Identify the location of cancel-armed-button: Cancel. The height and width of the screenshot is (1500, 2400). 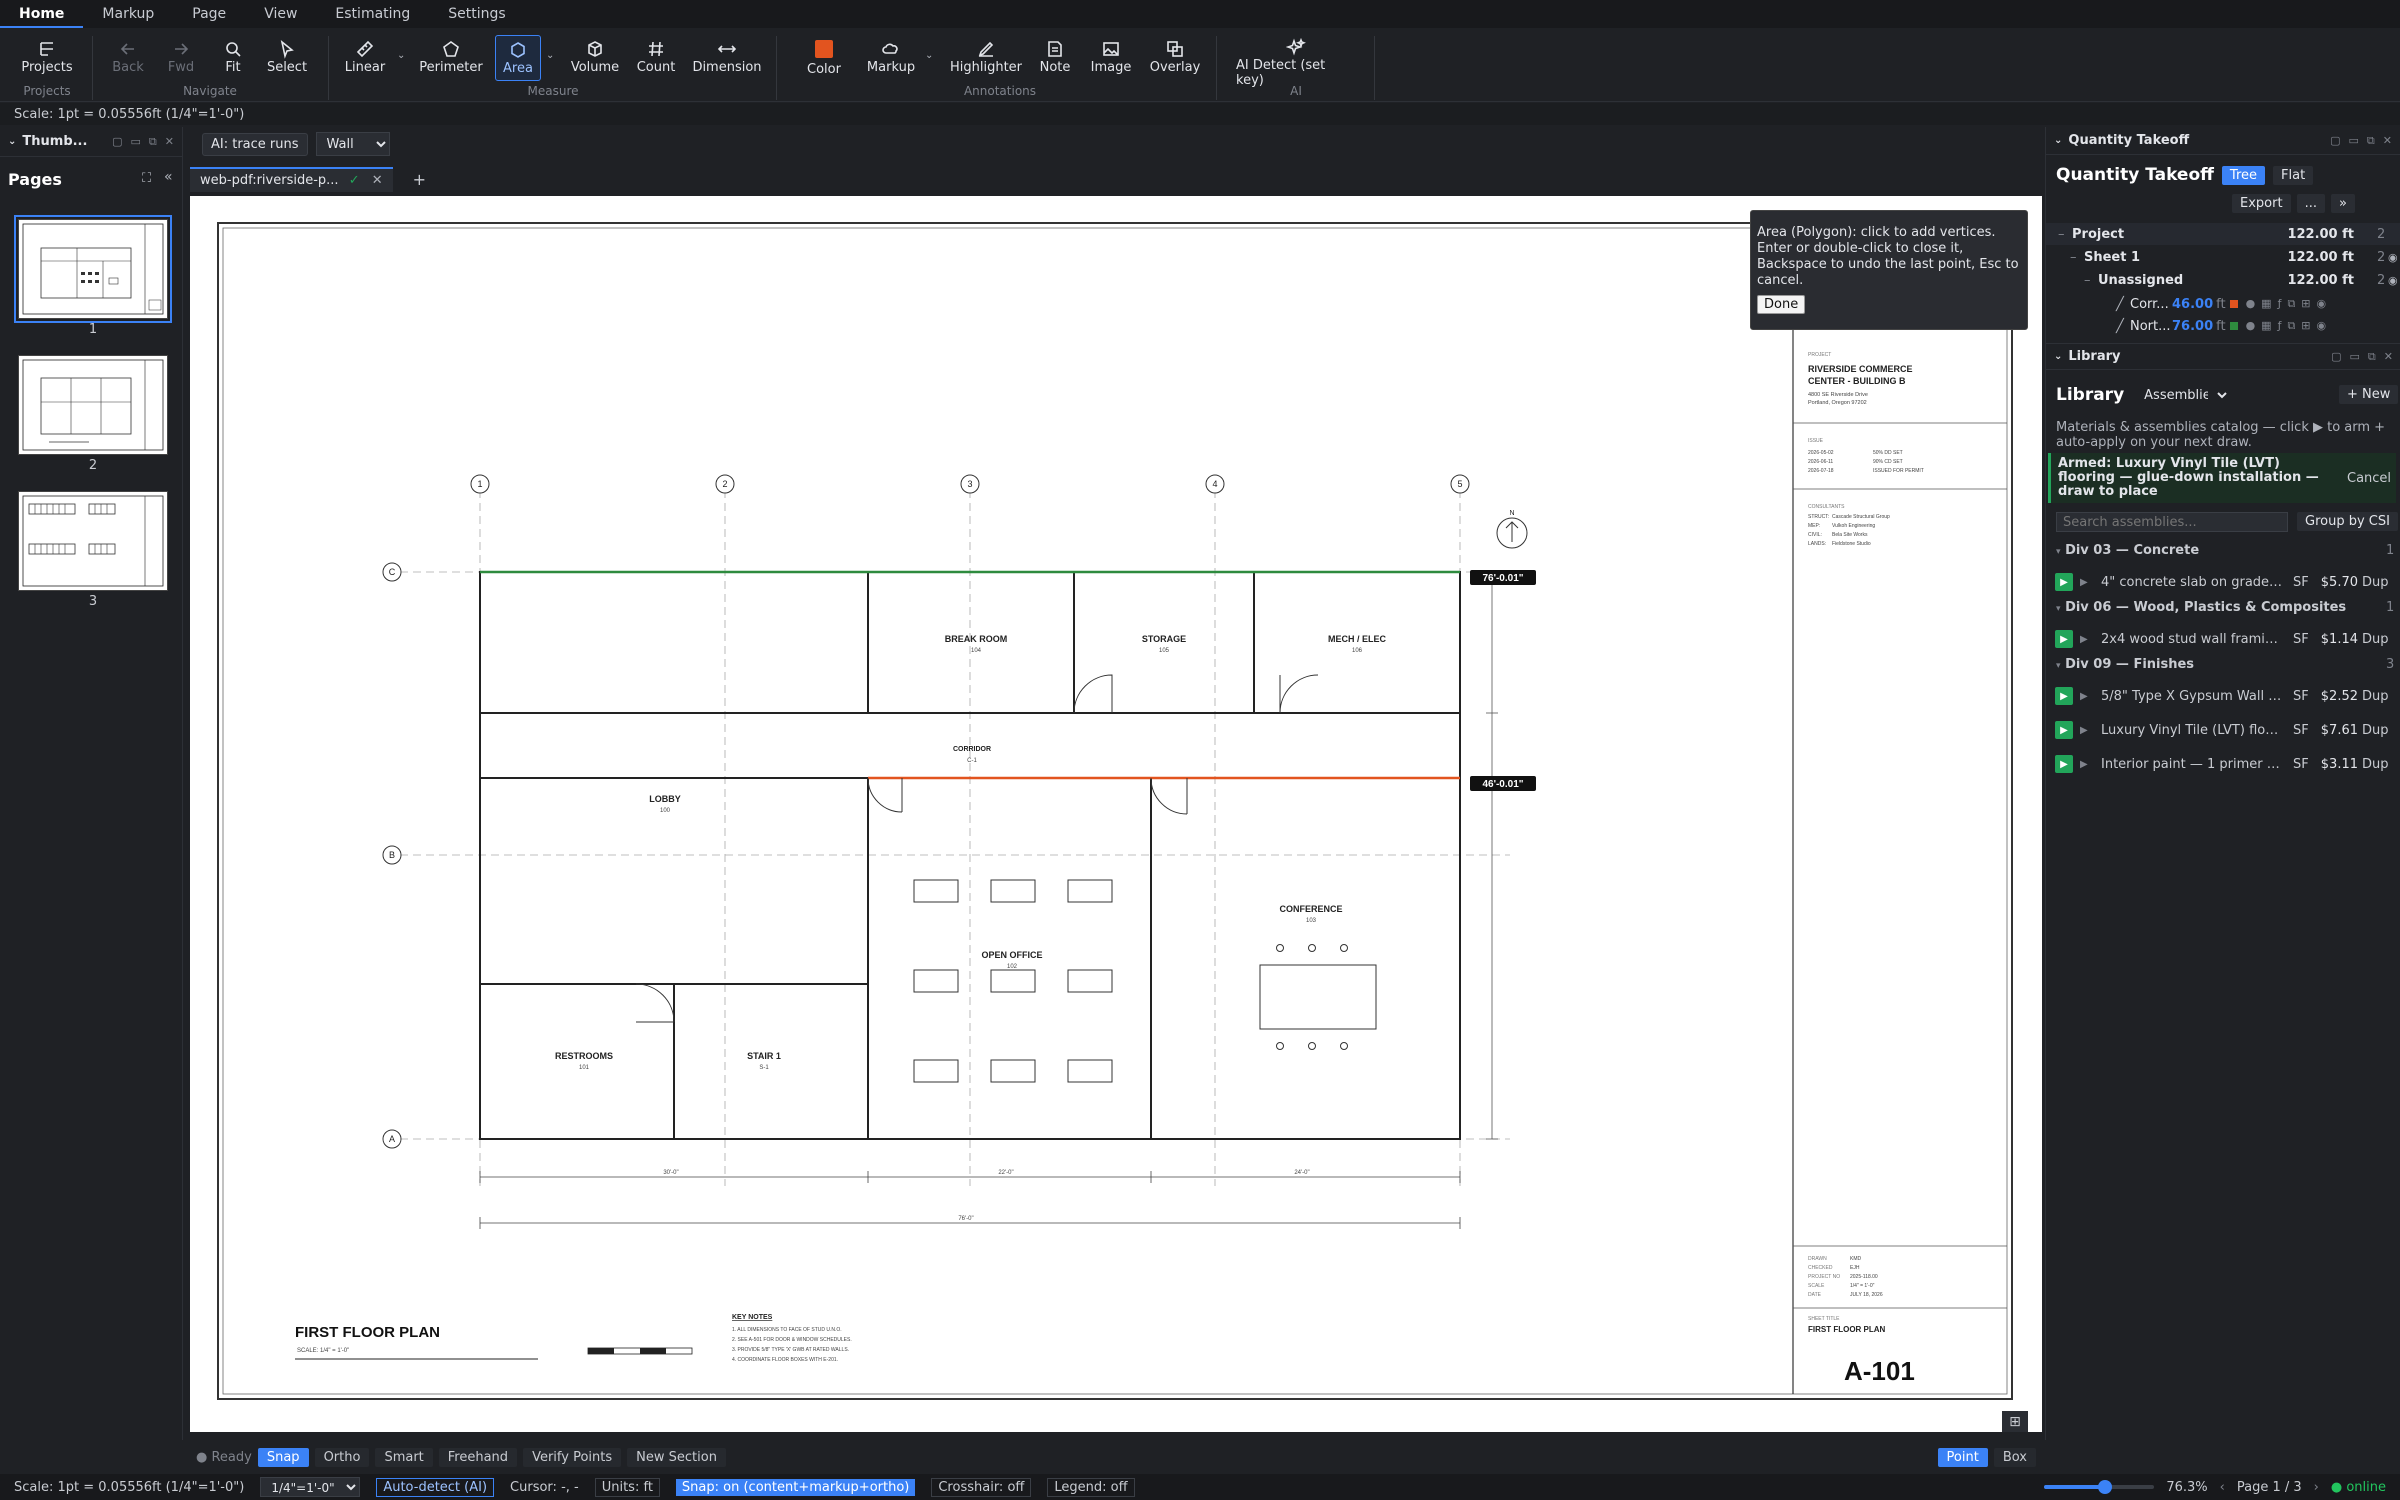
(2369, 478).